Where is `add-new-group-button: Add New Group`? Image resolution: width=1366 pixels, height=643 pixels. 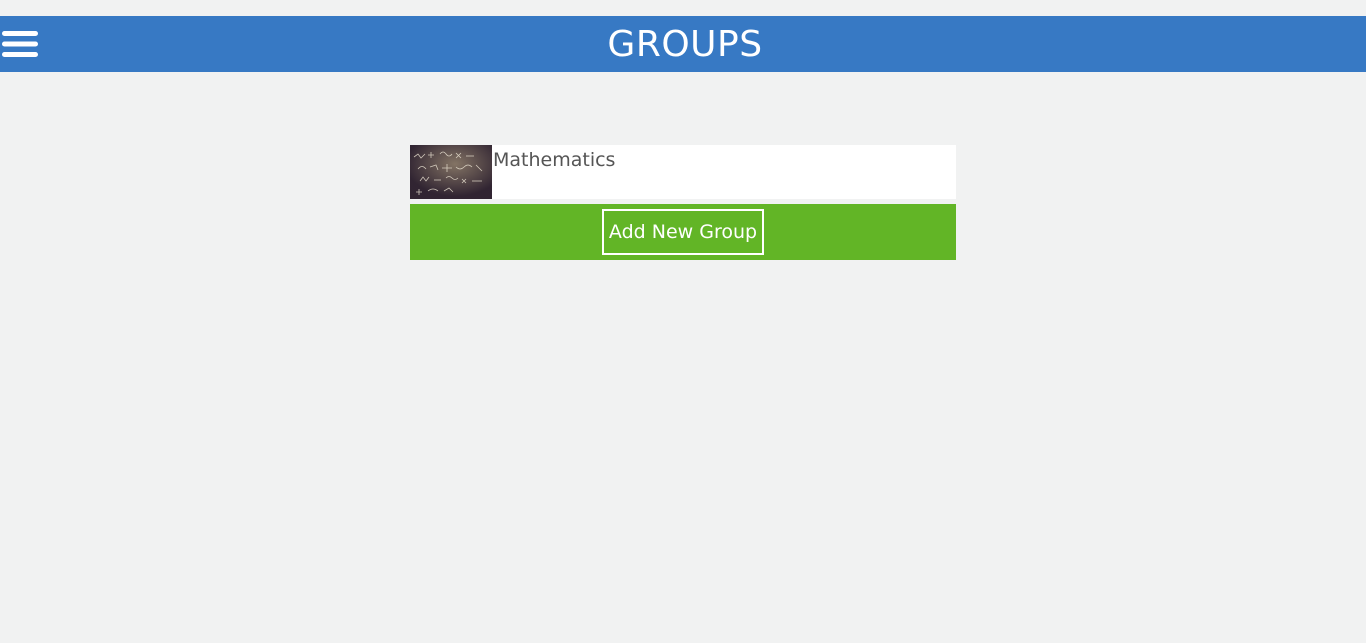
add-new-group-button: Add New Group is located at coordinates (683, 232).